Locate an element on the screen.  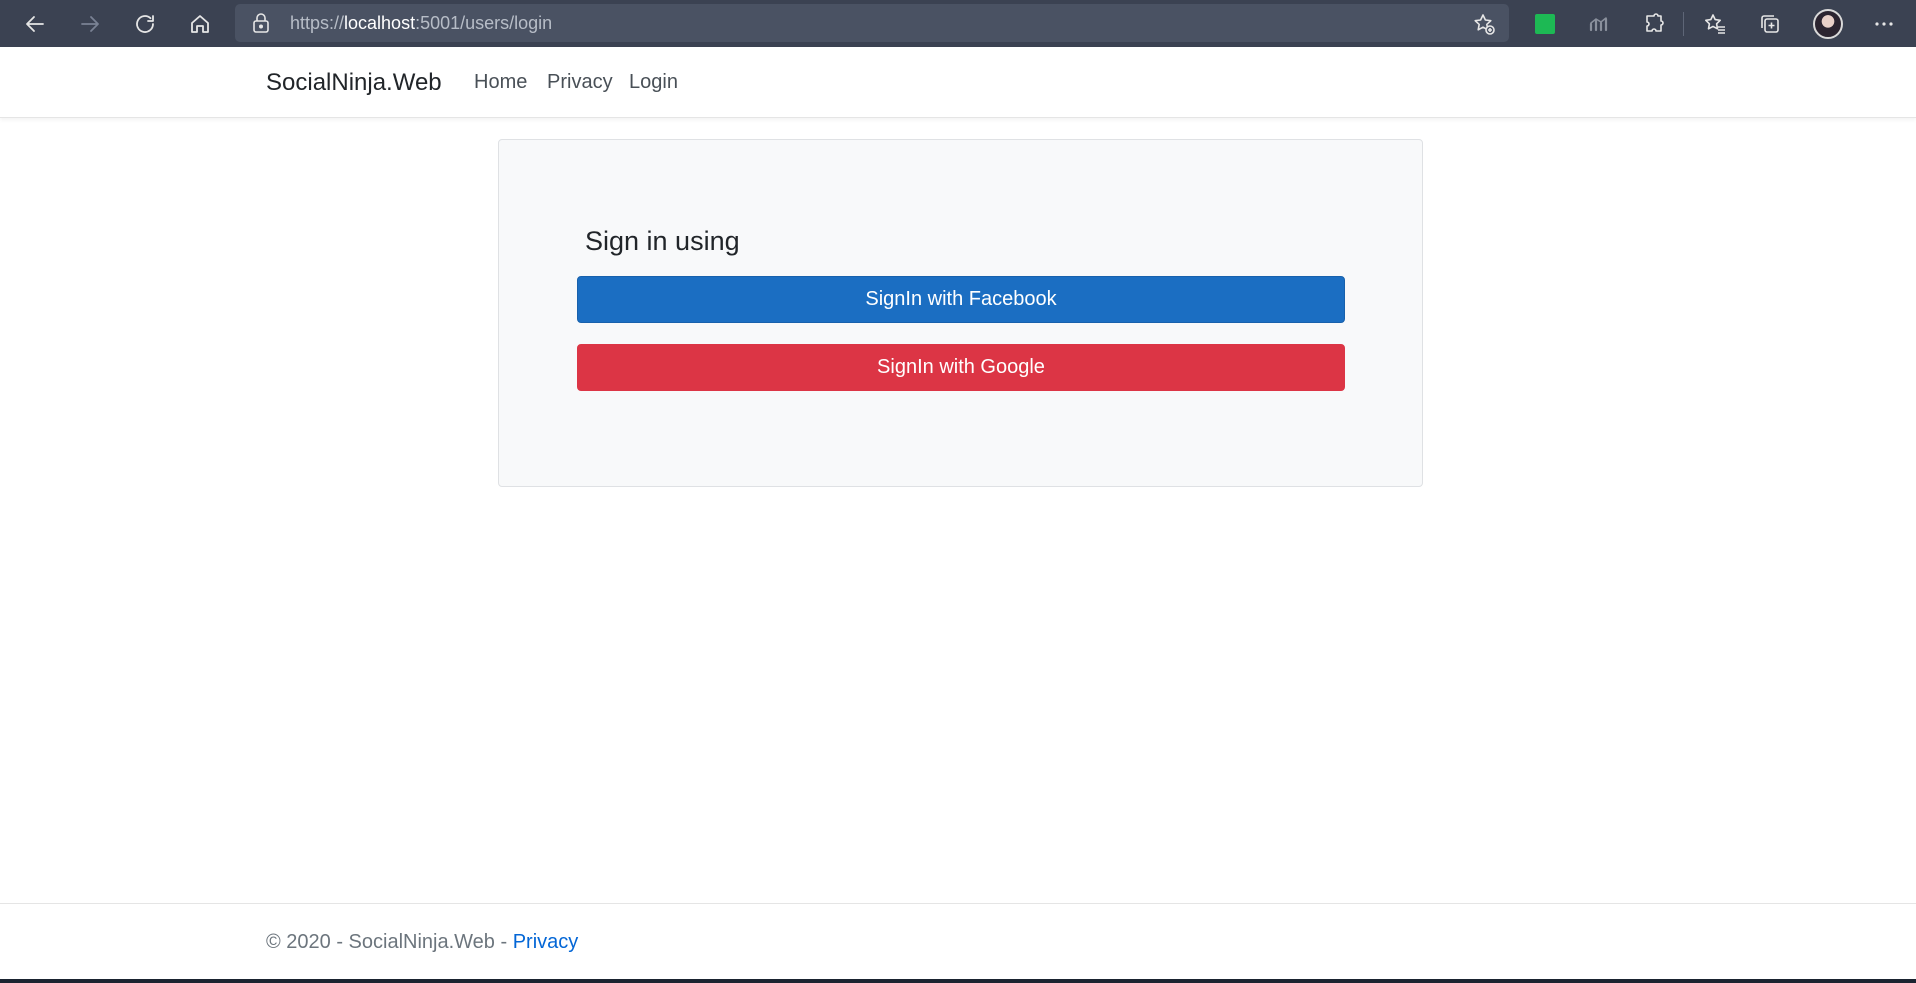
nav-link-privacy: Privacy is located at coordinates (580, 82).